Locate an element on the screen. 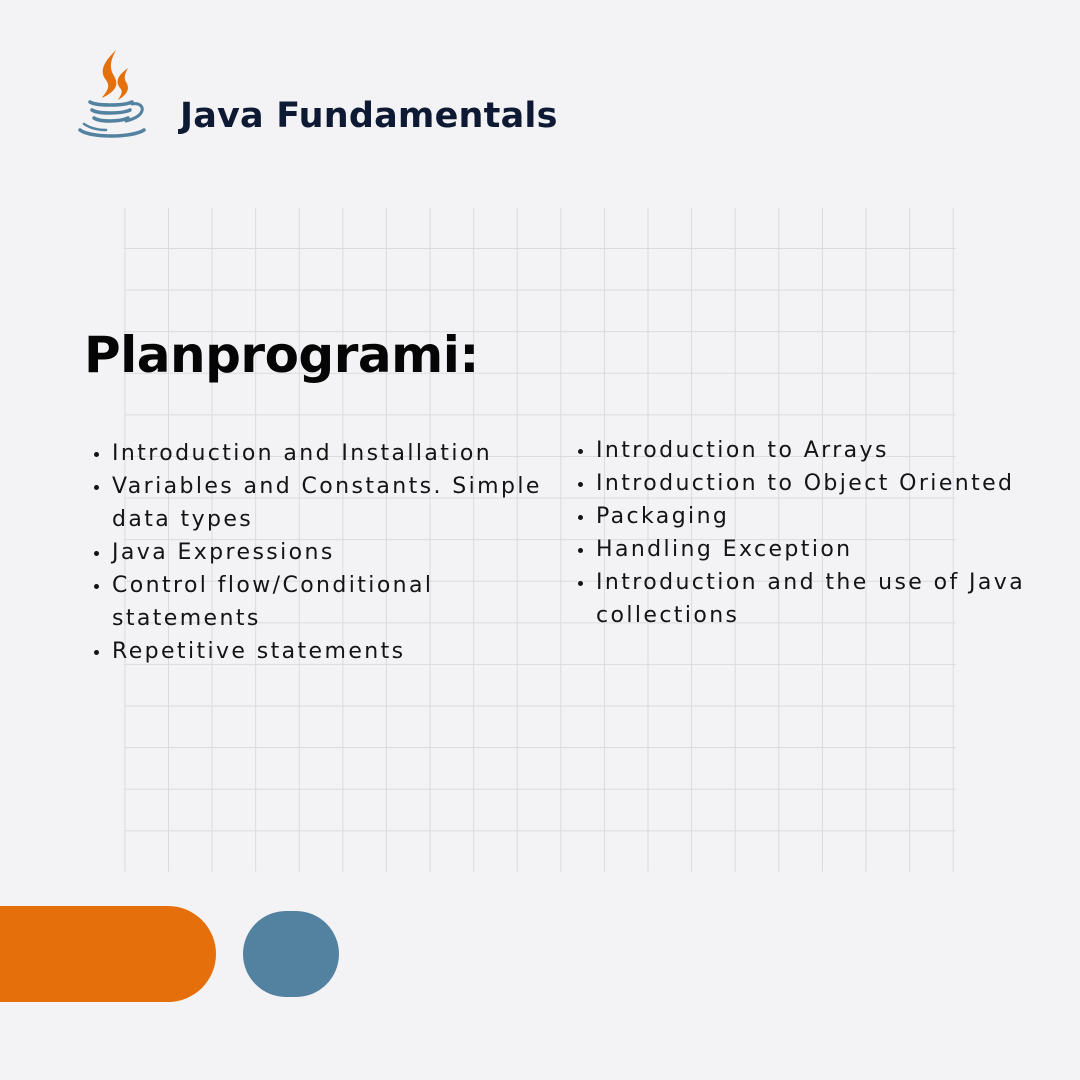 This screenshot has width=1080, height=1080. list-item: Handling Exception is located at coordinates (811, 549).